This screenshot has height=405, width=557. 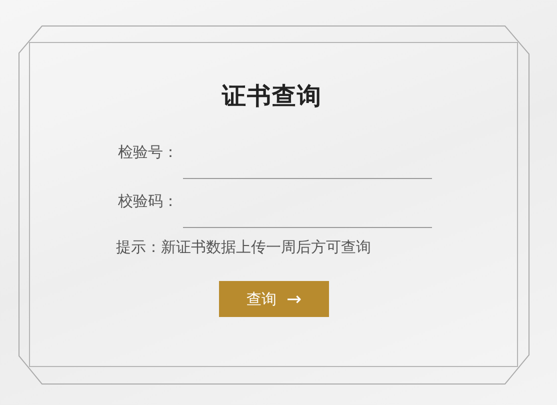 I want to click on field-label: 校验码：, so click(x=148, y=201).